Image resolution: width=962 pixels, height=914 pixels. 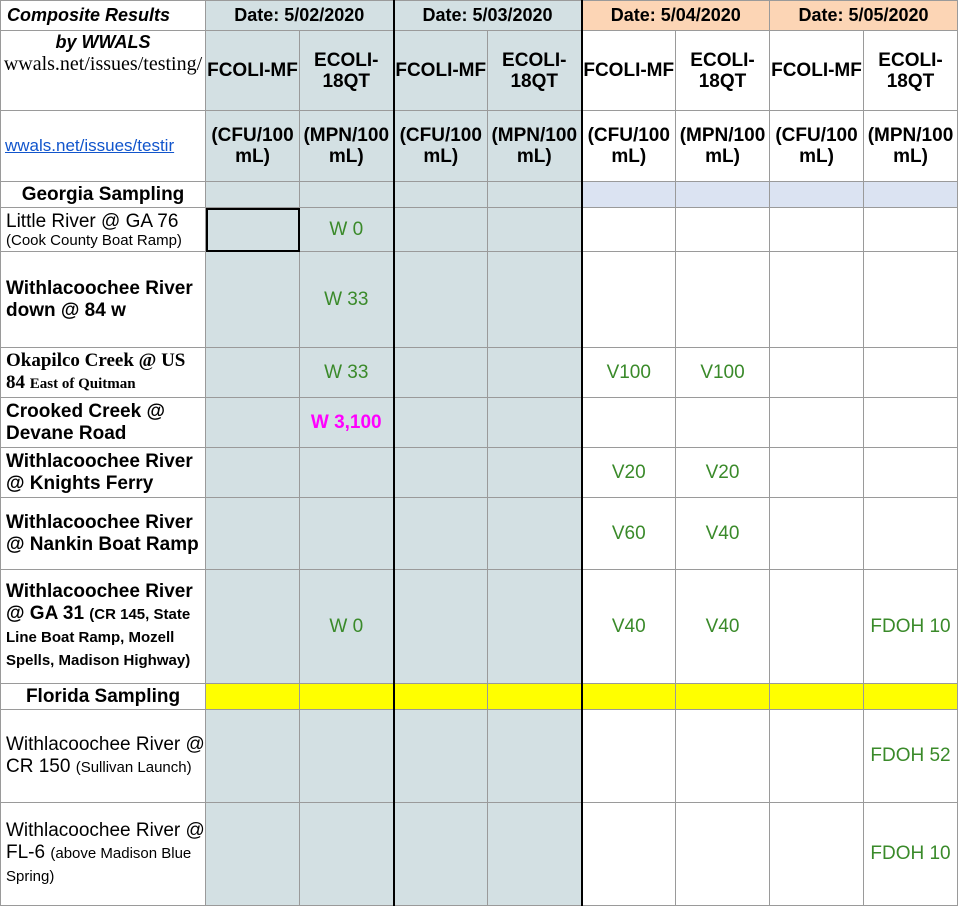 What do you see at coordinates (103, 372) in the screenshot?
I see `site-cell: Okapilco Creek @ US 84 East of Quitman` at bounding box center [103, 372].